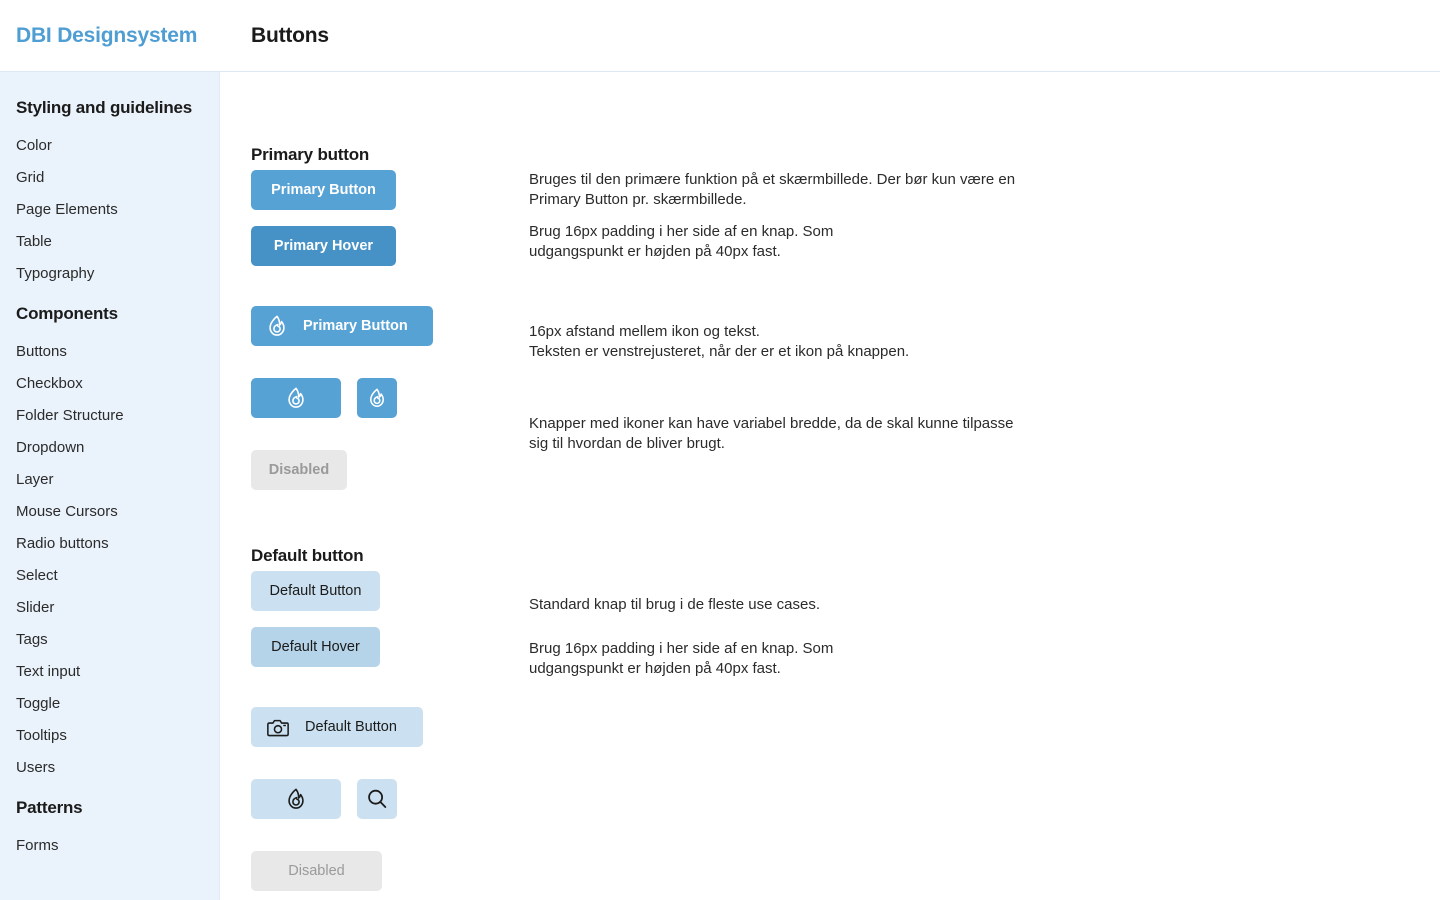 The width and height of the screenshot is (1440, 900). What do you see at coordinates (109, 480) in the screenshot?
I see `sidebar-item-layer: Layer` at bounding box center [109, 480].